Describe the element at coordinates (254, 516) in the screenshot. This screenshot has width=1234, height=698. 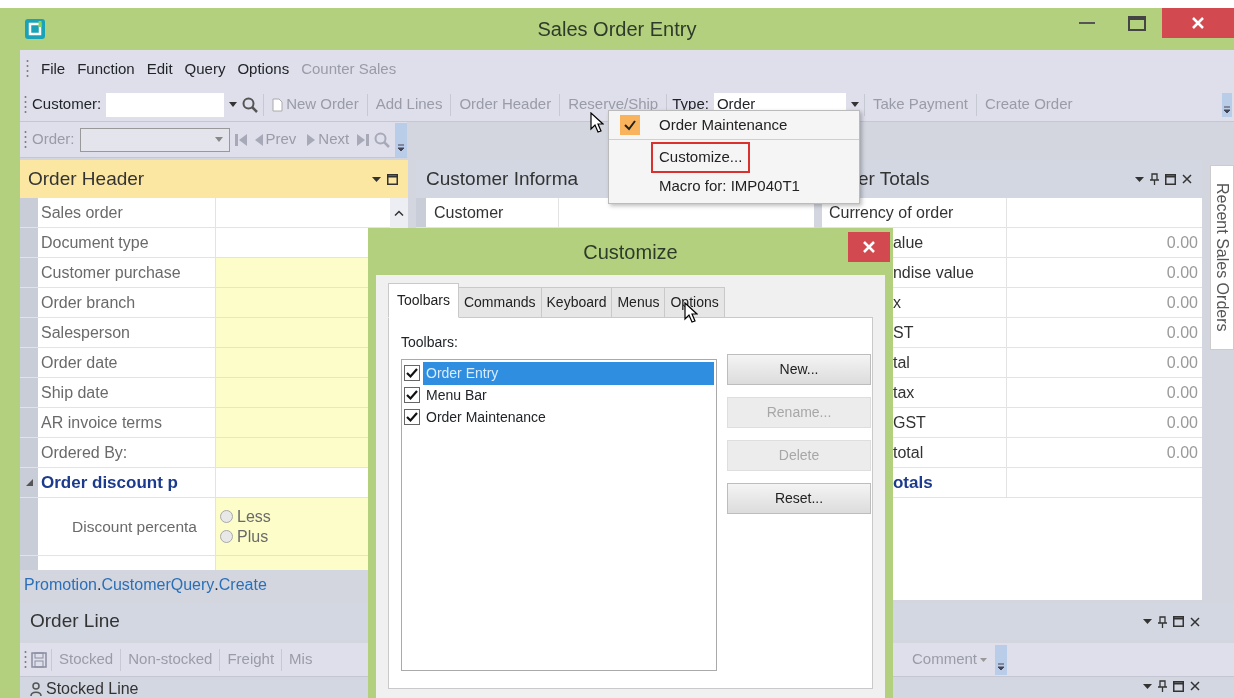
I see `radio-label: Less` at that location.